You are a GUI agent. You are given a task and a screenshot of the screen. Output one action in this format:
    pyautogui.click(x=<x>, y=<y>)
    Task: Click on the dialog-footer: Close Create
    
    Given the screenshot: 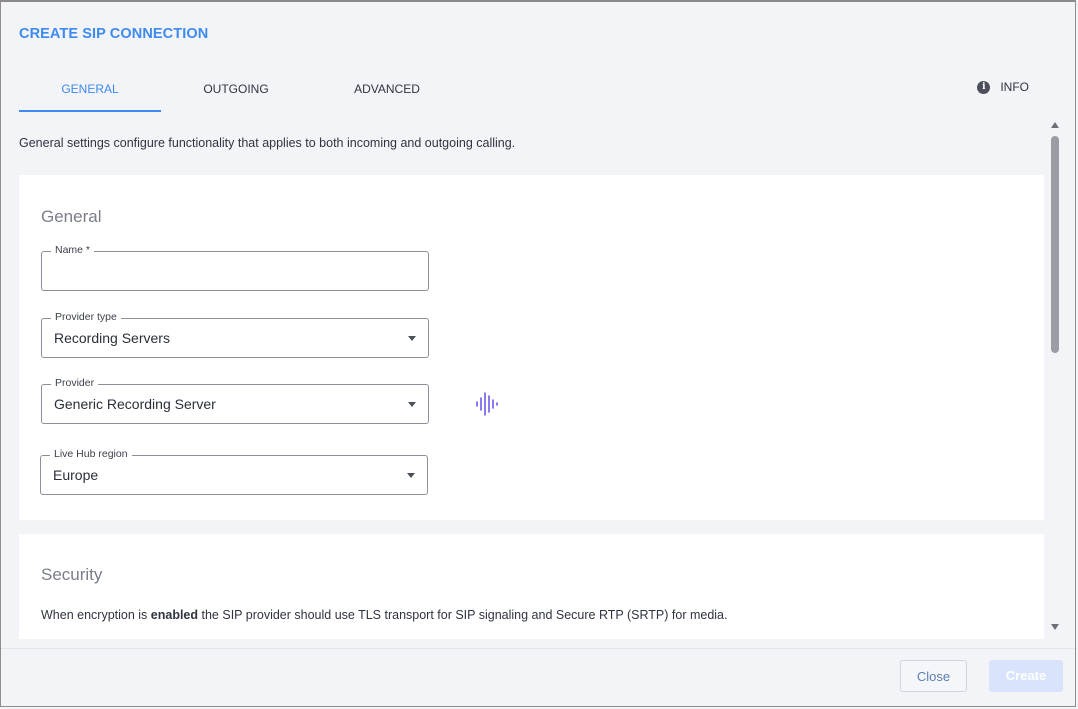 What is the action you would take?
    pyautogui.click(x=538, y=677)
    